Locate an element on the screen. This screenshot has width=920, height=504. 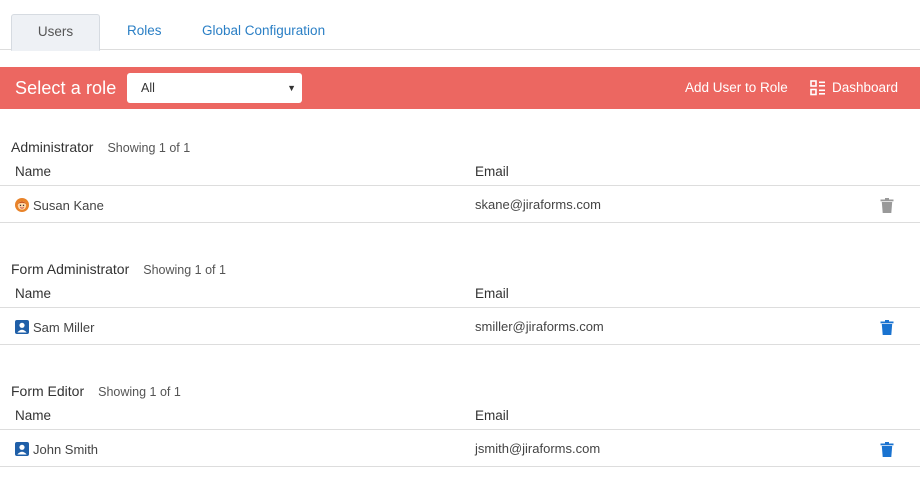
tab-bar: Users Roles Global Configuration is located at coordinates (460, 25).